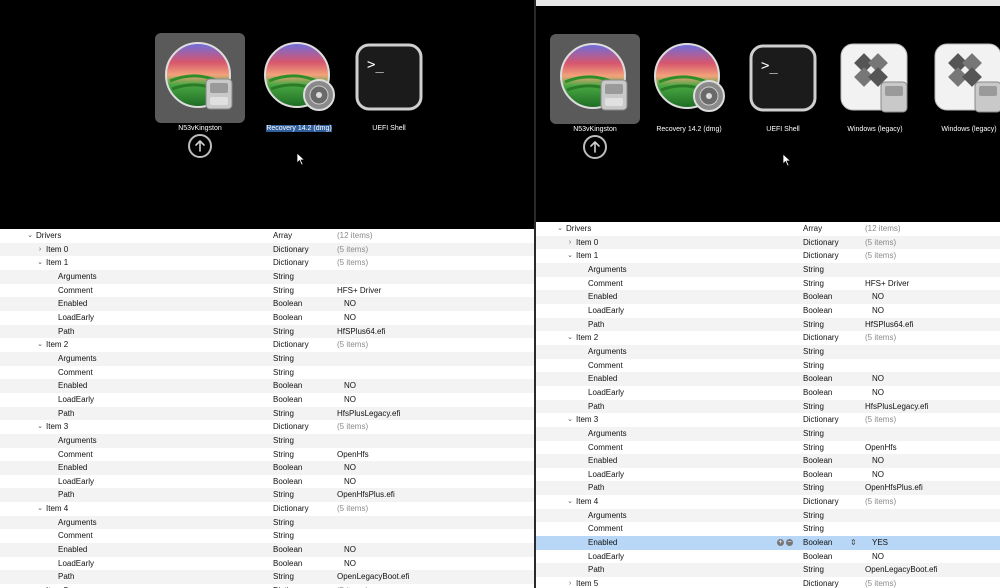 The width and height of the screenshot is (1000, 588). What do you see at coordinates (896, 407) in the screenshot?
I see `plist-value: HfsPlusLegacy.efi` at bounding box center [896, 407].